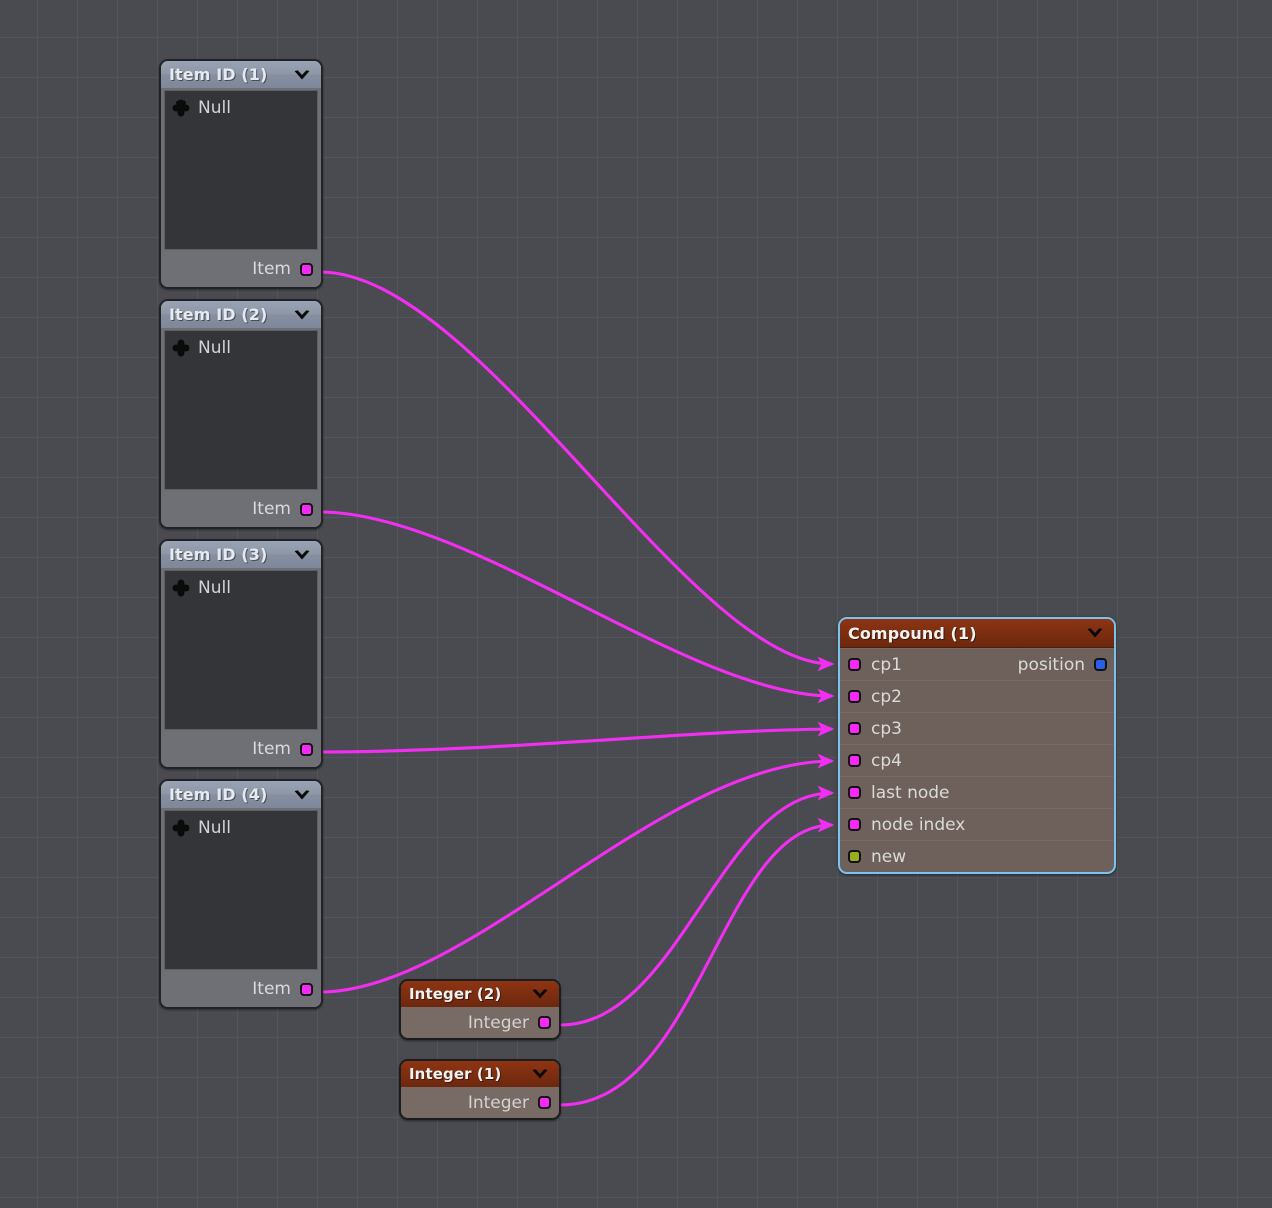 Image resolution: width=1272 pixels, height=1208 pixels. Describe the element at coordinates (977, 696) in the screenshot. I see `socket-row-cp2: cp2` at that location.